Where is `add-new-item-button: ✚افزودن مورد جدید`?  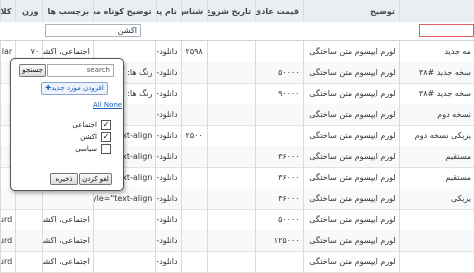 add-new-item-button: ✚افزودن مورد جدید is located at coordinates (74, 88).